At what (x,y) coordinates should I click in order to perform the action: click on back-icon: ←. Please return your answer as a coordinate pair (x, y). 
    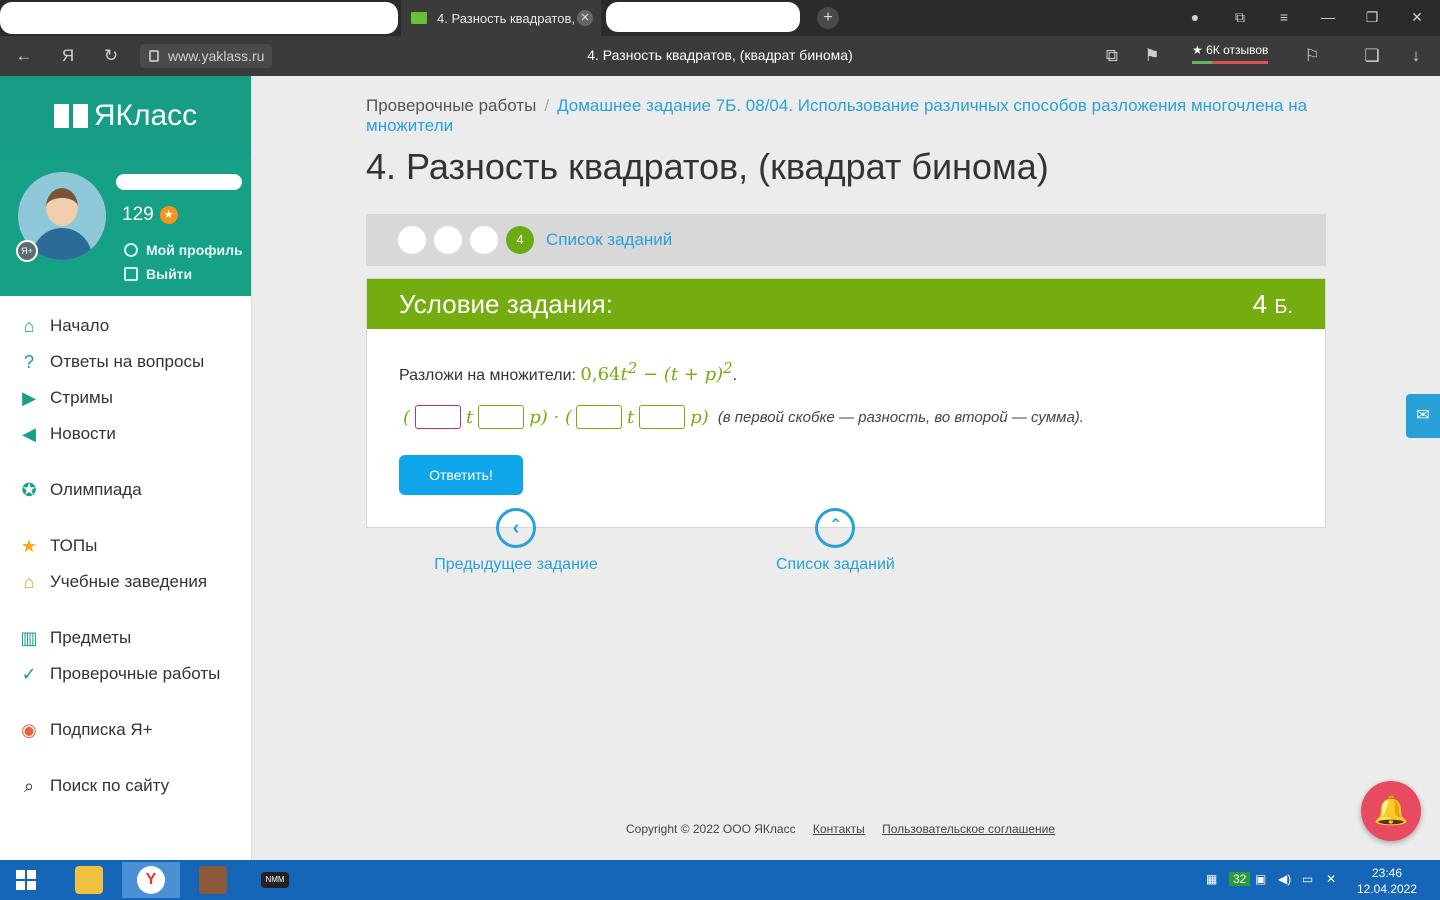
    Looking at the image, I should click on (24, 56).